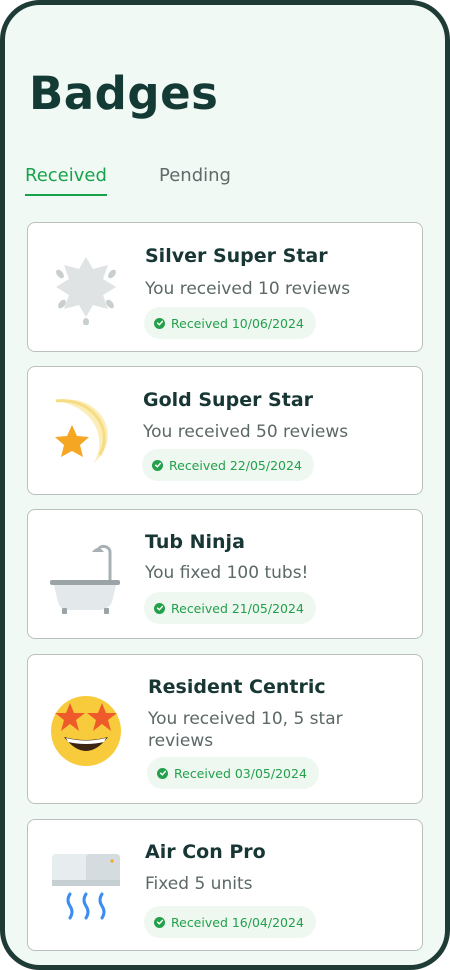 Image resolution: width=450 pixels, height=970 pixels. What do you see at coordinates (228, 400) in the screenshot?
I see `badge-name: Gold Super Star` at bounding box center [228, 400].